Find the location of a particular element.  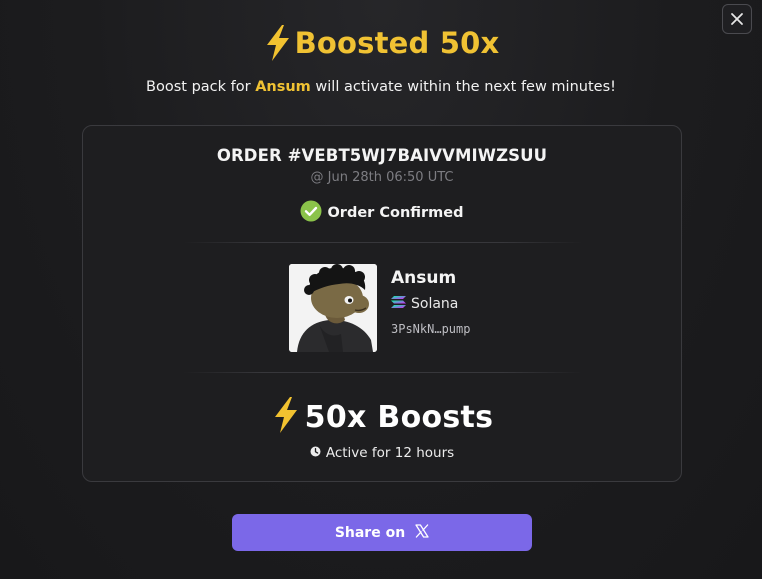

solana-icon is located at coordinates (398, 304).